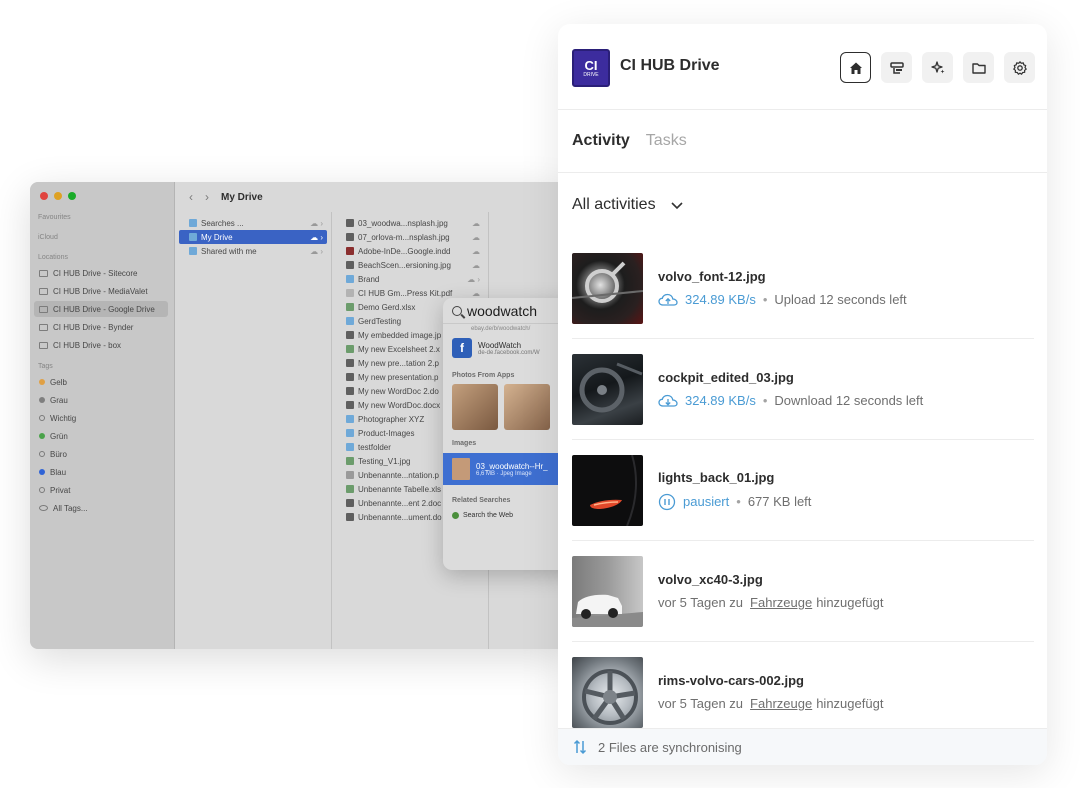 The height and width of the screenshot is (788, 1080). What do you see at coordinates (101, 273) in the screenshot?
I see `sidebar-location-sitecore: CI HUB Drive - Sitecore` at bounding box center [101, 273].